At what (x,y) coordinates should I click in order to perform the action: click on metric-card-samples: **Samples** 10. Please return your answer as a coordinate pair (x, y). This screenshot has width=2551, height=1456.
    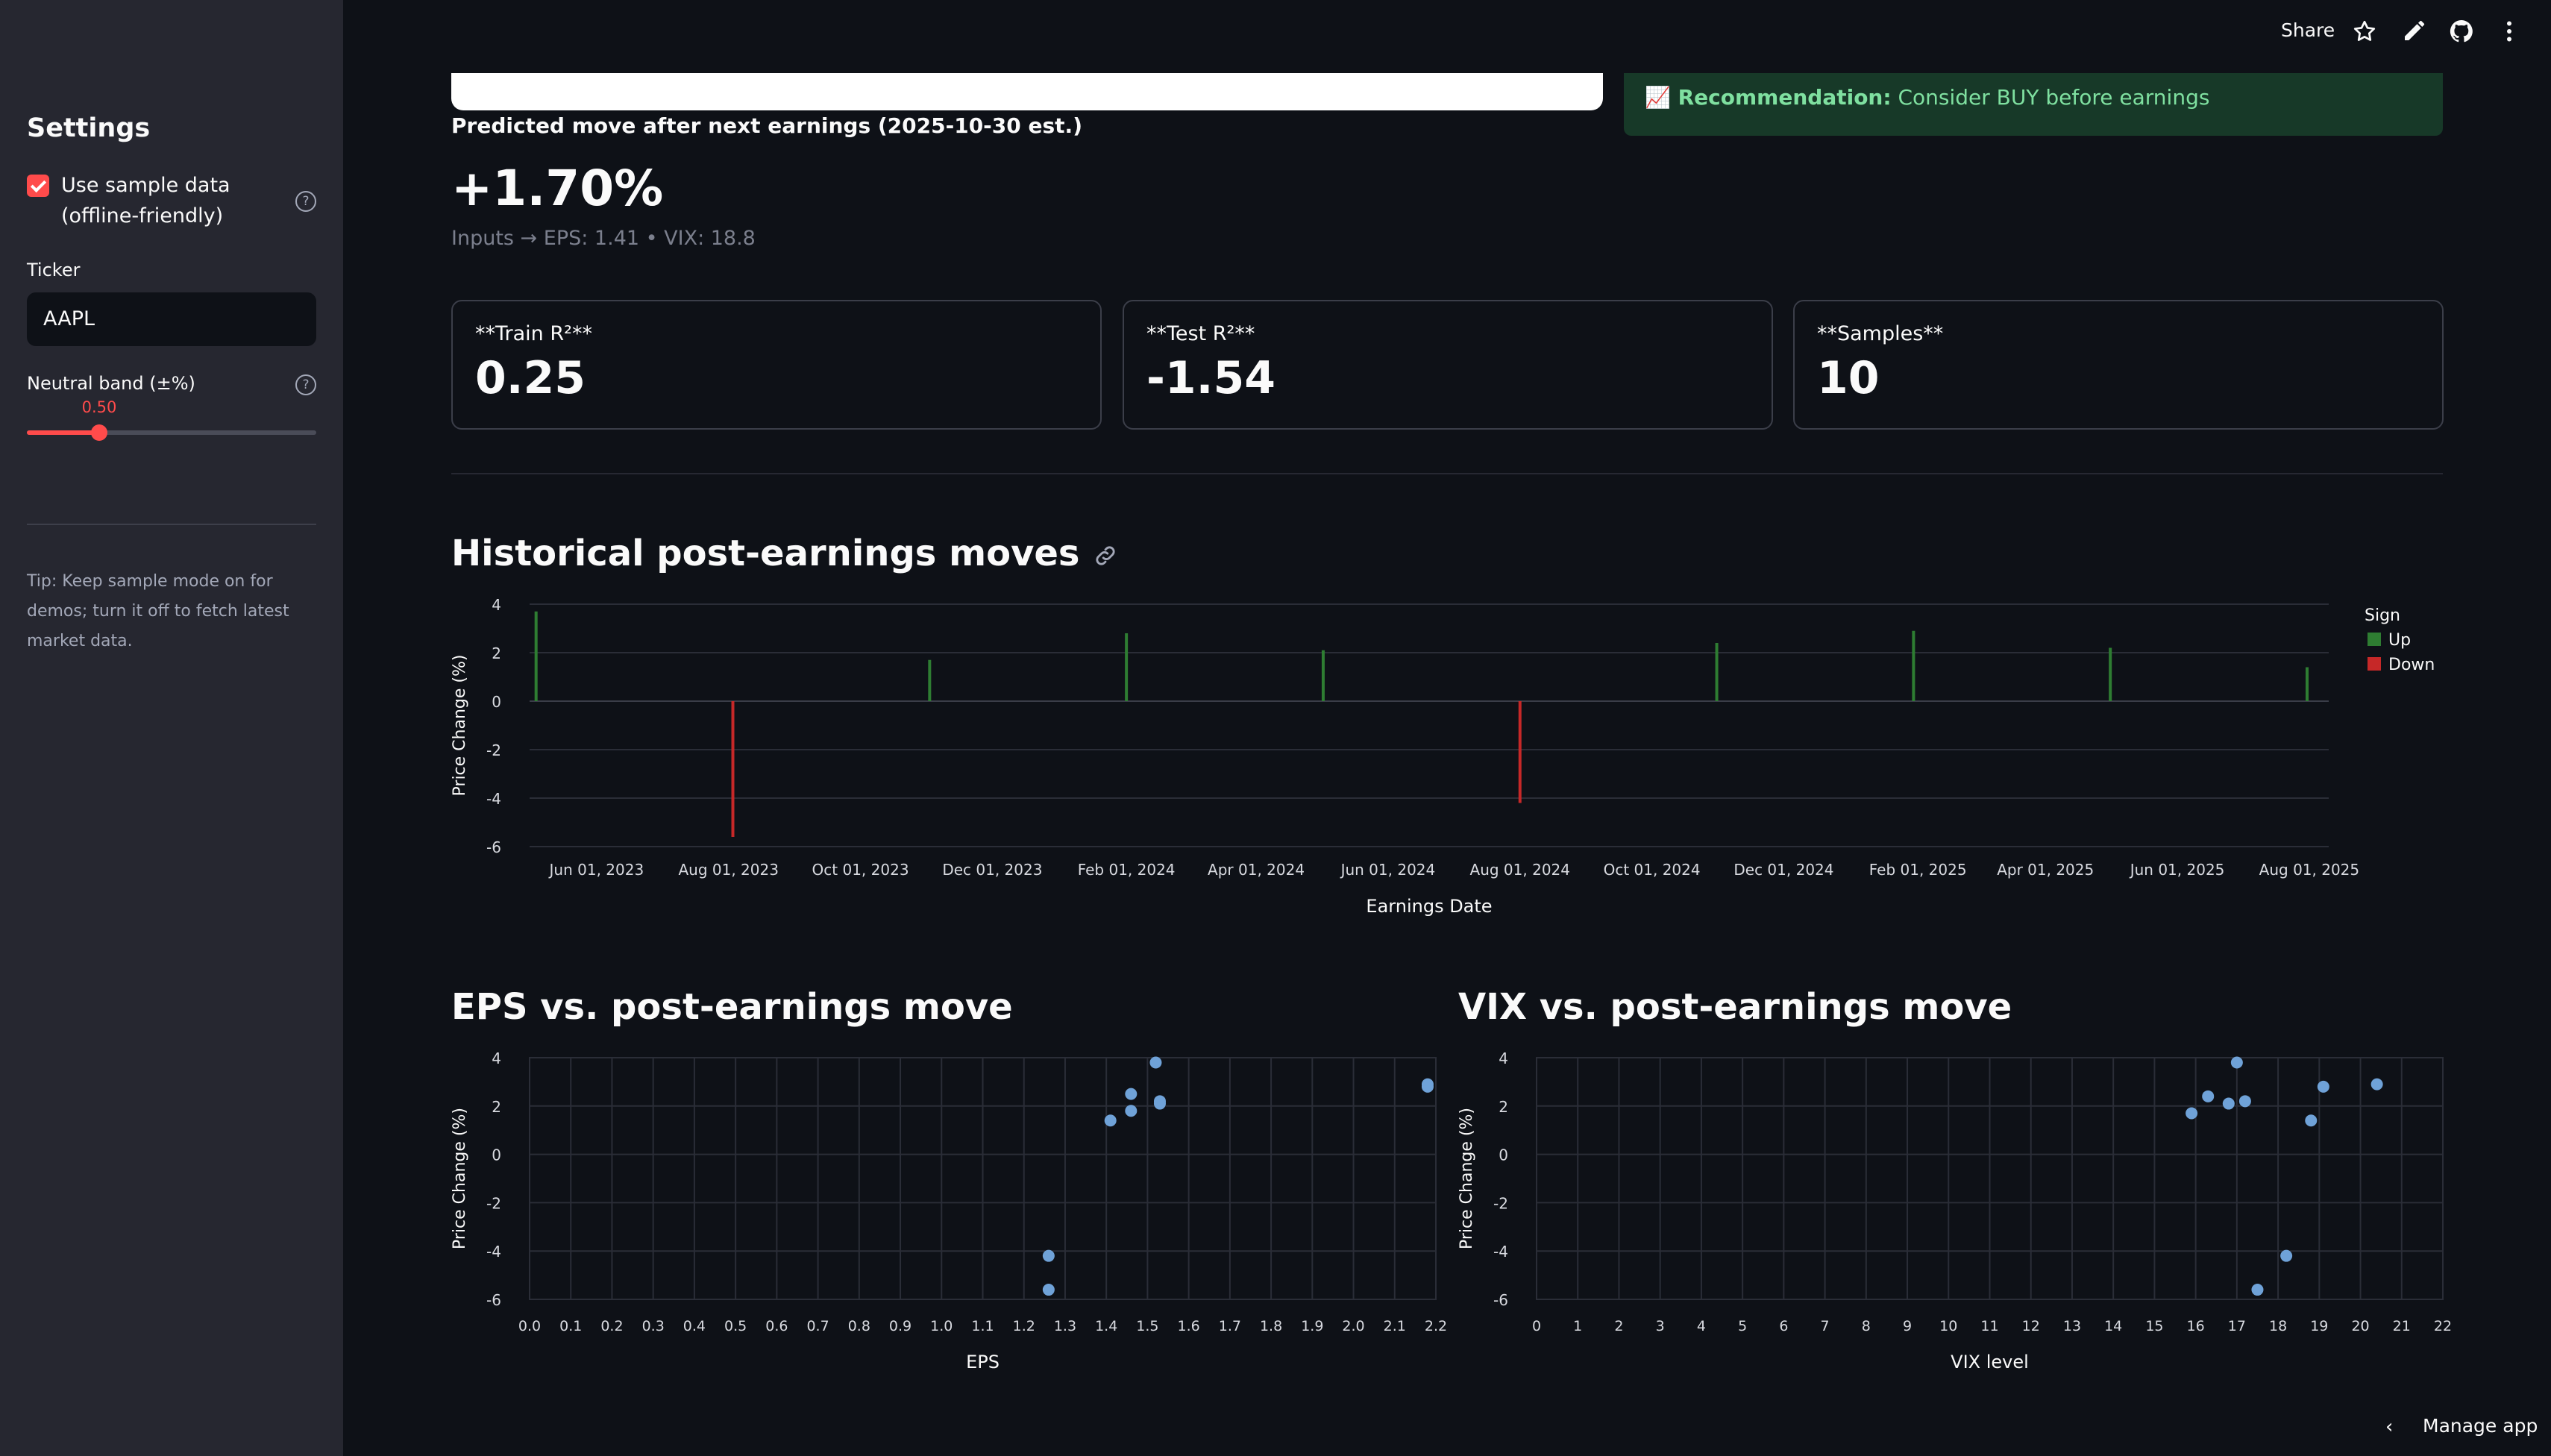
    Looking at the image, I should click on (2118, 365).